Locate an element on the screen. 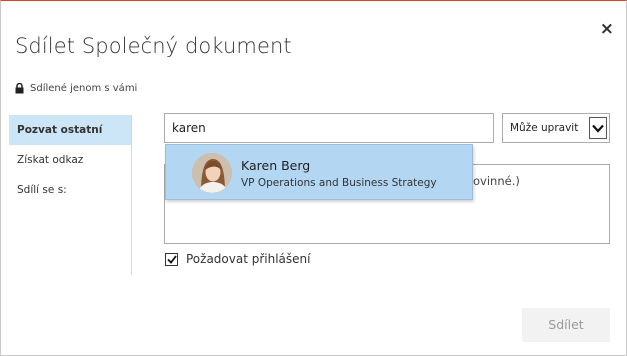 The height and width of the screenshot is (356, 627). permission-select: Může upravit is located at coordinates (556, 128).